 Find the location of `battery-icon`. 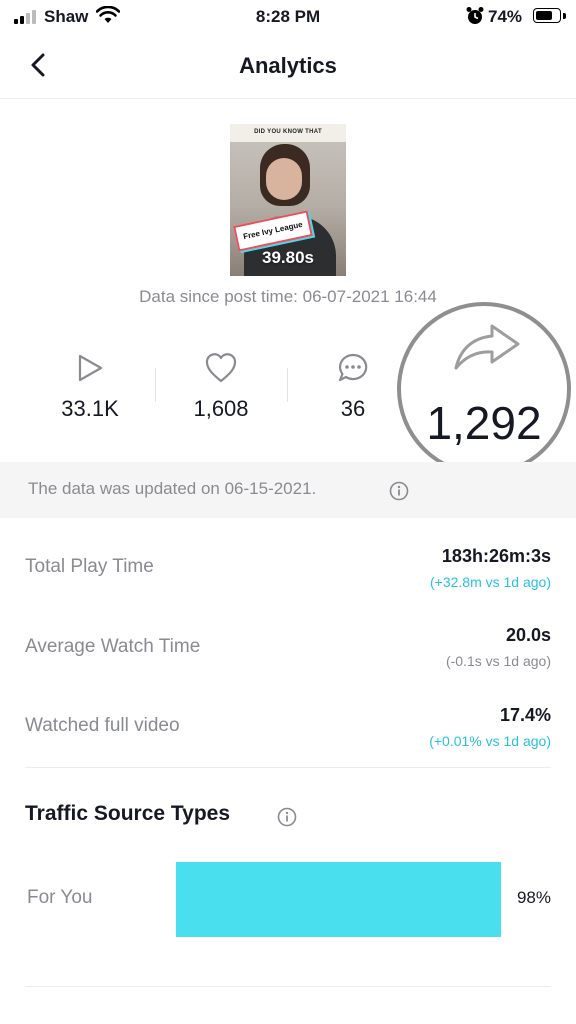

battery-icon is located at coordinates (547, 15).